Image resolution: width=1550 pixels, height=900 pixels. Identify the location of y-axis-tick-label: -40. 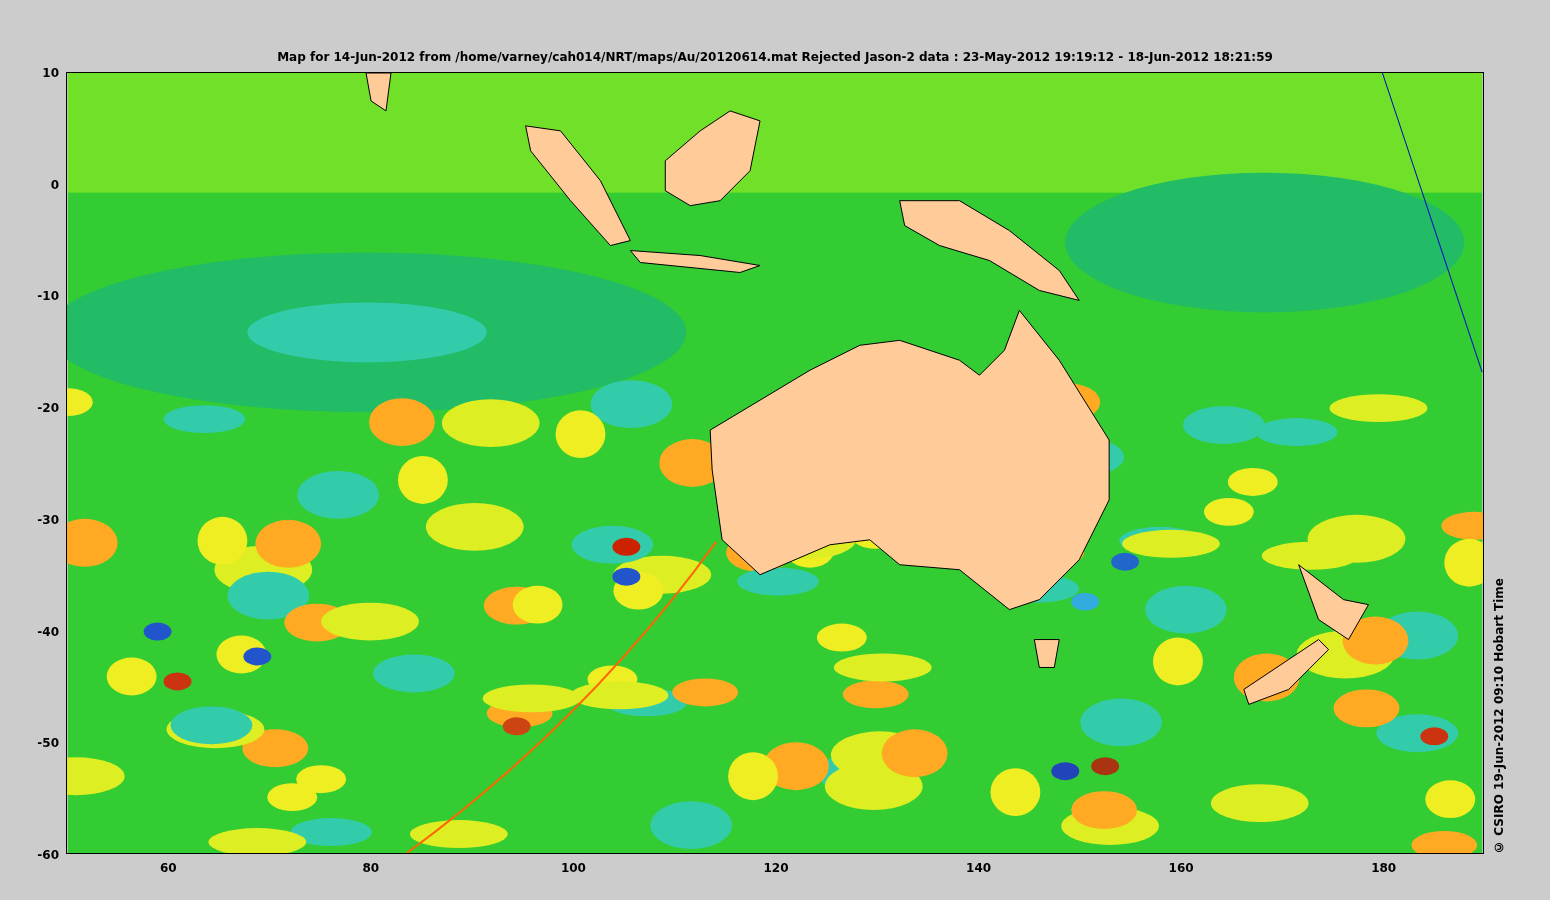
(48, 631).